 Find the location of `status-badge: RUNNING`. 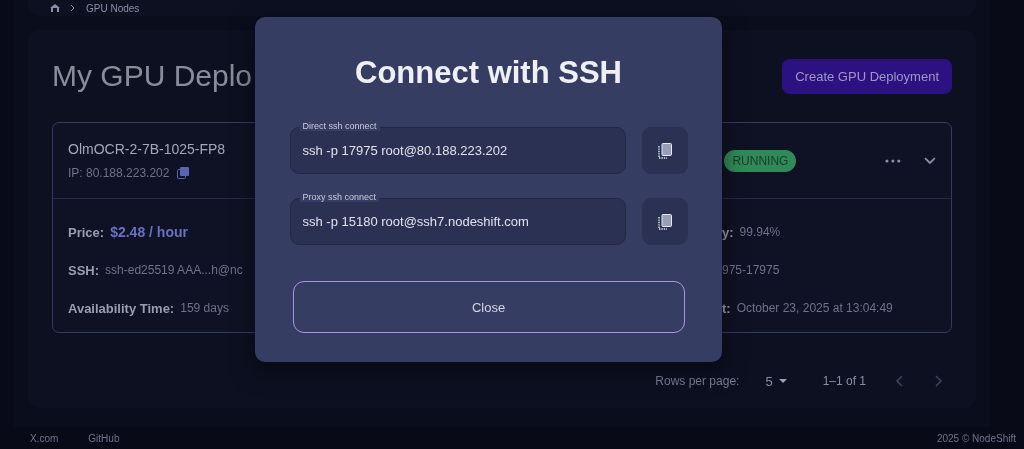

status-badge: RUNNING is located at coordinates (760, 160).